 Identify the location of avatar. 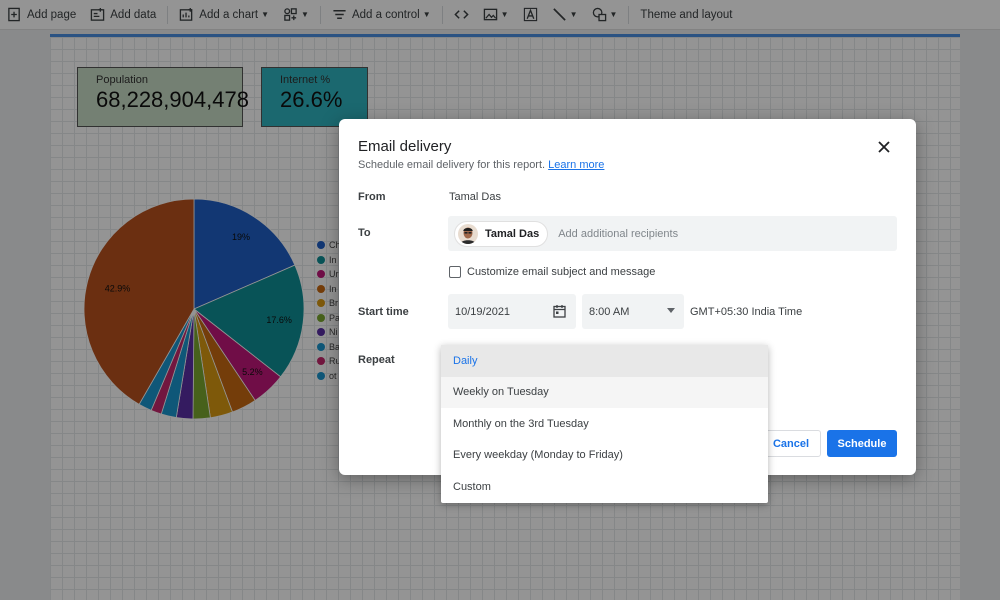
(468, 233).